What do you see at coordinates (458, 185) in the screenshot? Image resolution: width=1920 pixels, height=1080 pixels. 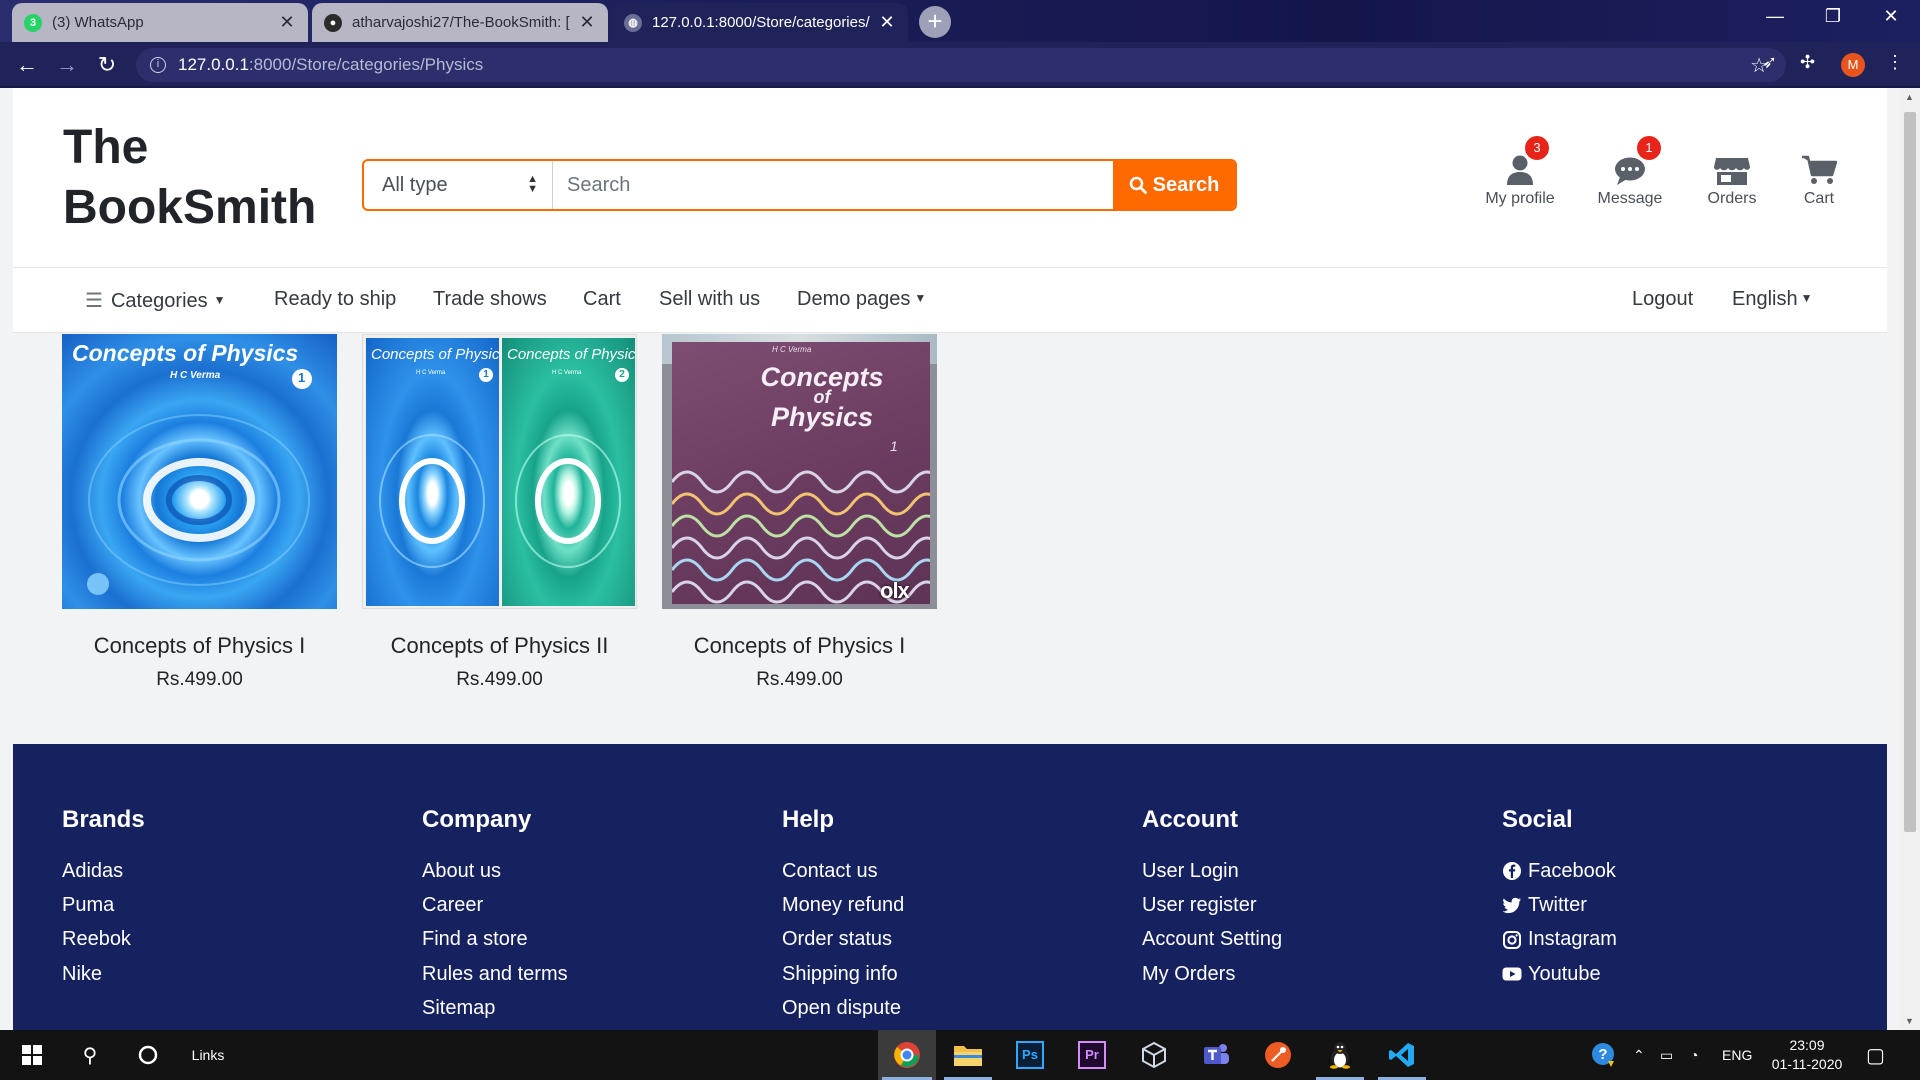 I see `type-select: All type ▲ ▼` at bounding box center [458, 185].